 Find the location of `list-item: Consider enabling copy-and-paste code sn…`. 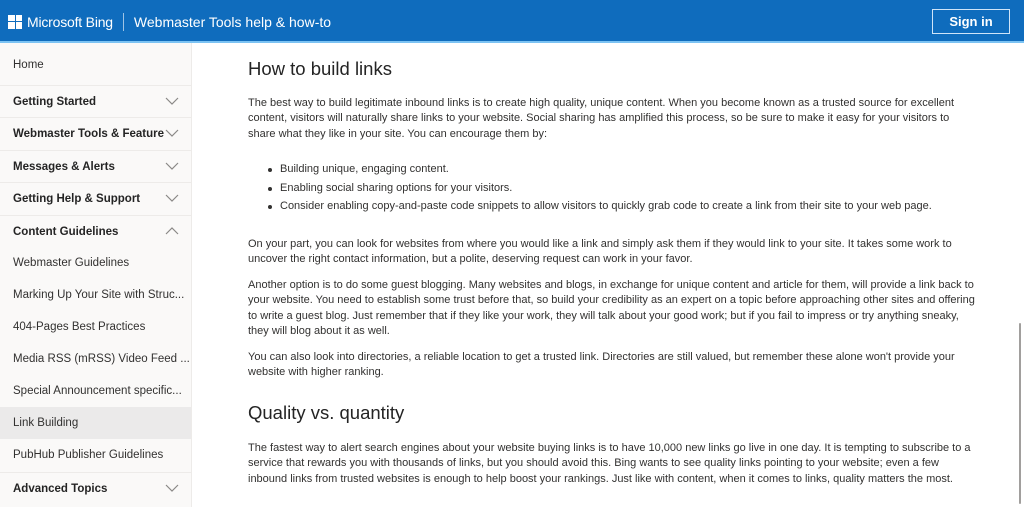

list-item: Consider enabling copy-and-paste code sn… is located at coordinates (628, 206).